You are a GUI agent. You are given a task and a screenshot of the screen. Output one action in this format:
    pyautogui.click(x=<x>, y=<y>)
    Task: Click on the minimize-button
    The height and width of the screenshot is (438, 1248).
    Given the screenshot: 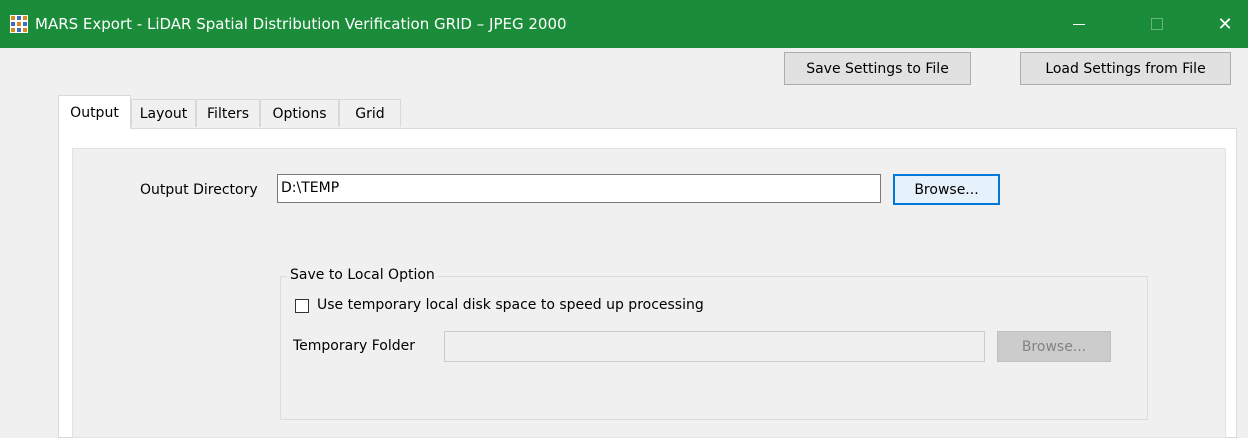 What is the action you would take?
    pyautogui.click(x=1079, y=24)
    